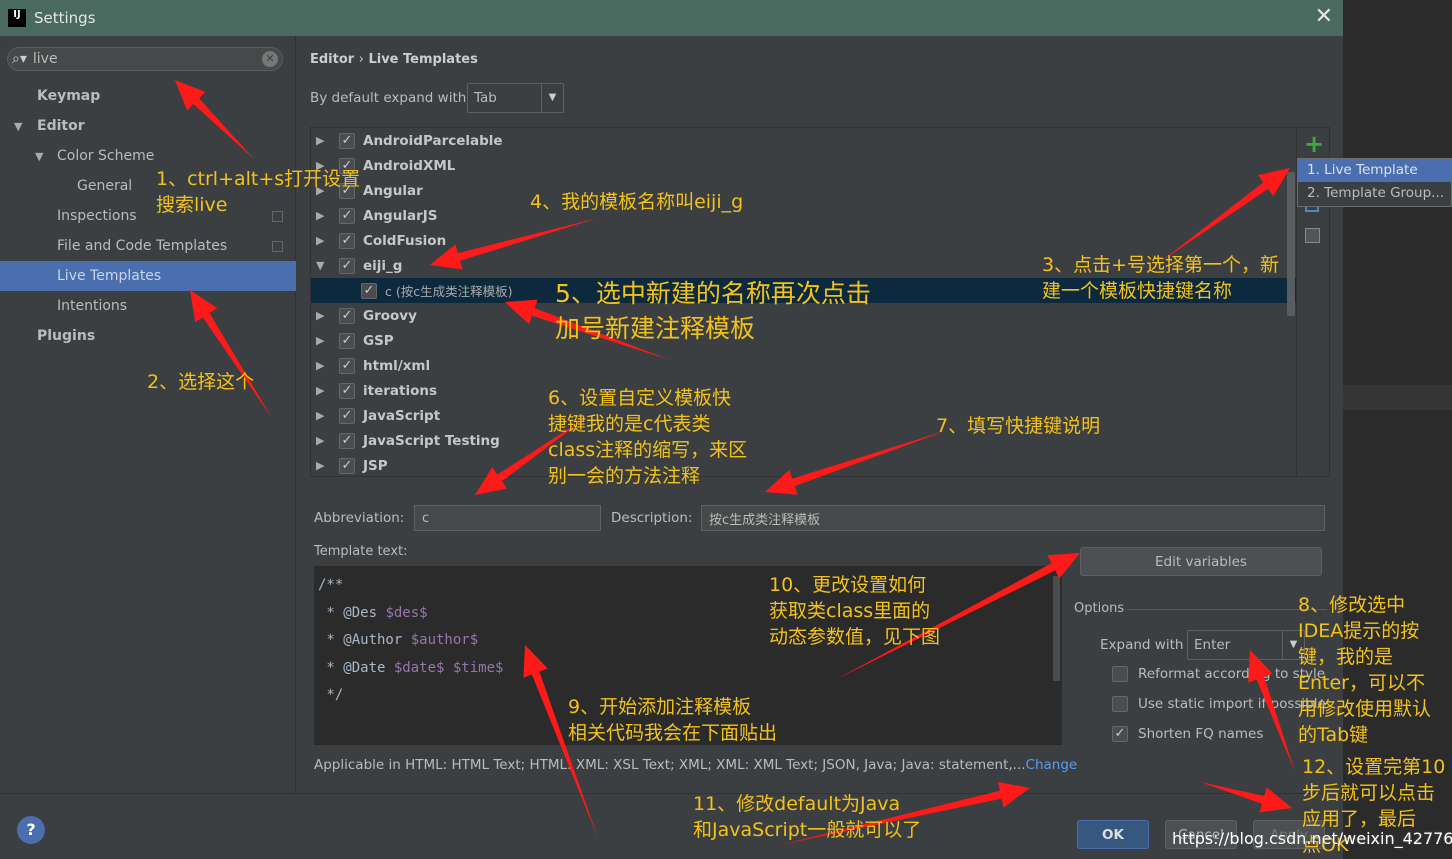 Image resolution: width=1452 pixels, height=859 pixels. Describe the element at coordinates (61, 126) in the screenshot. I see `sidebar-item-label: Editor` at that location.